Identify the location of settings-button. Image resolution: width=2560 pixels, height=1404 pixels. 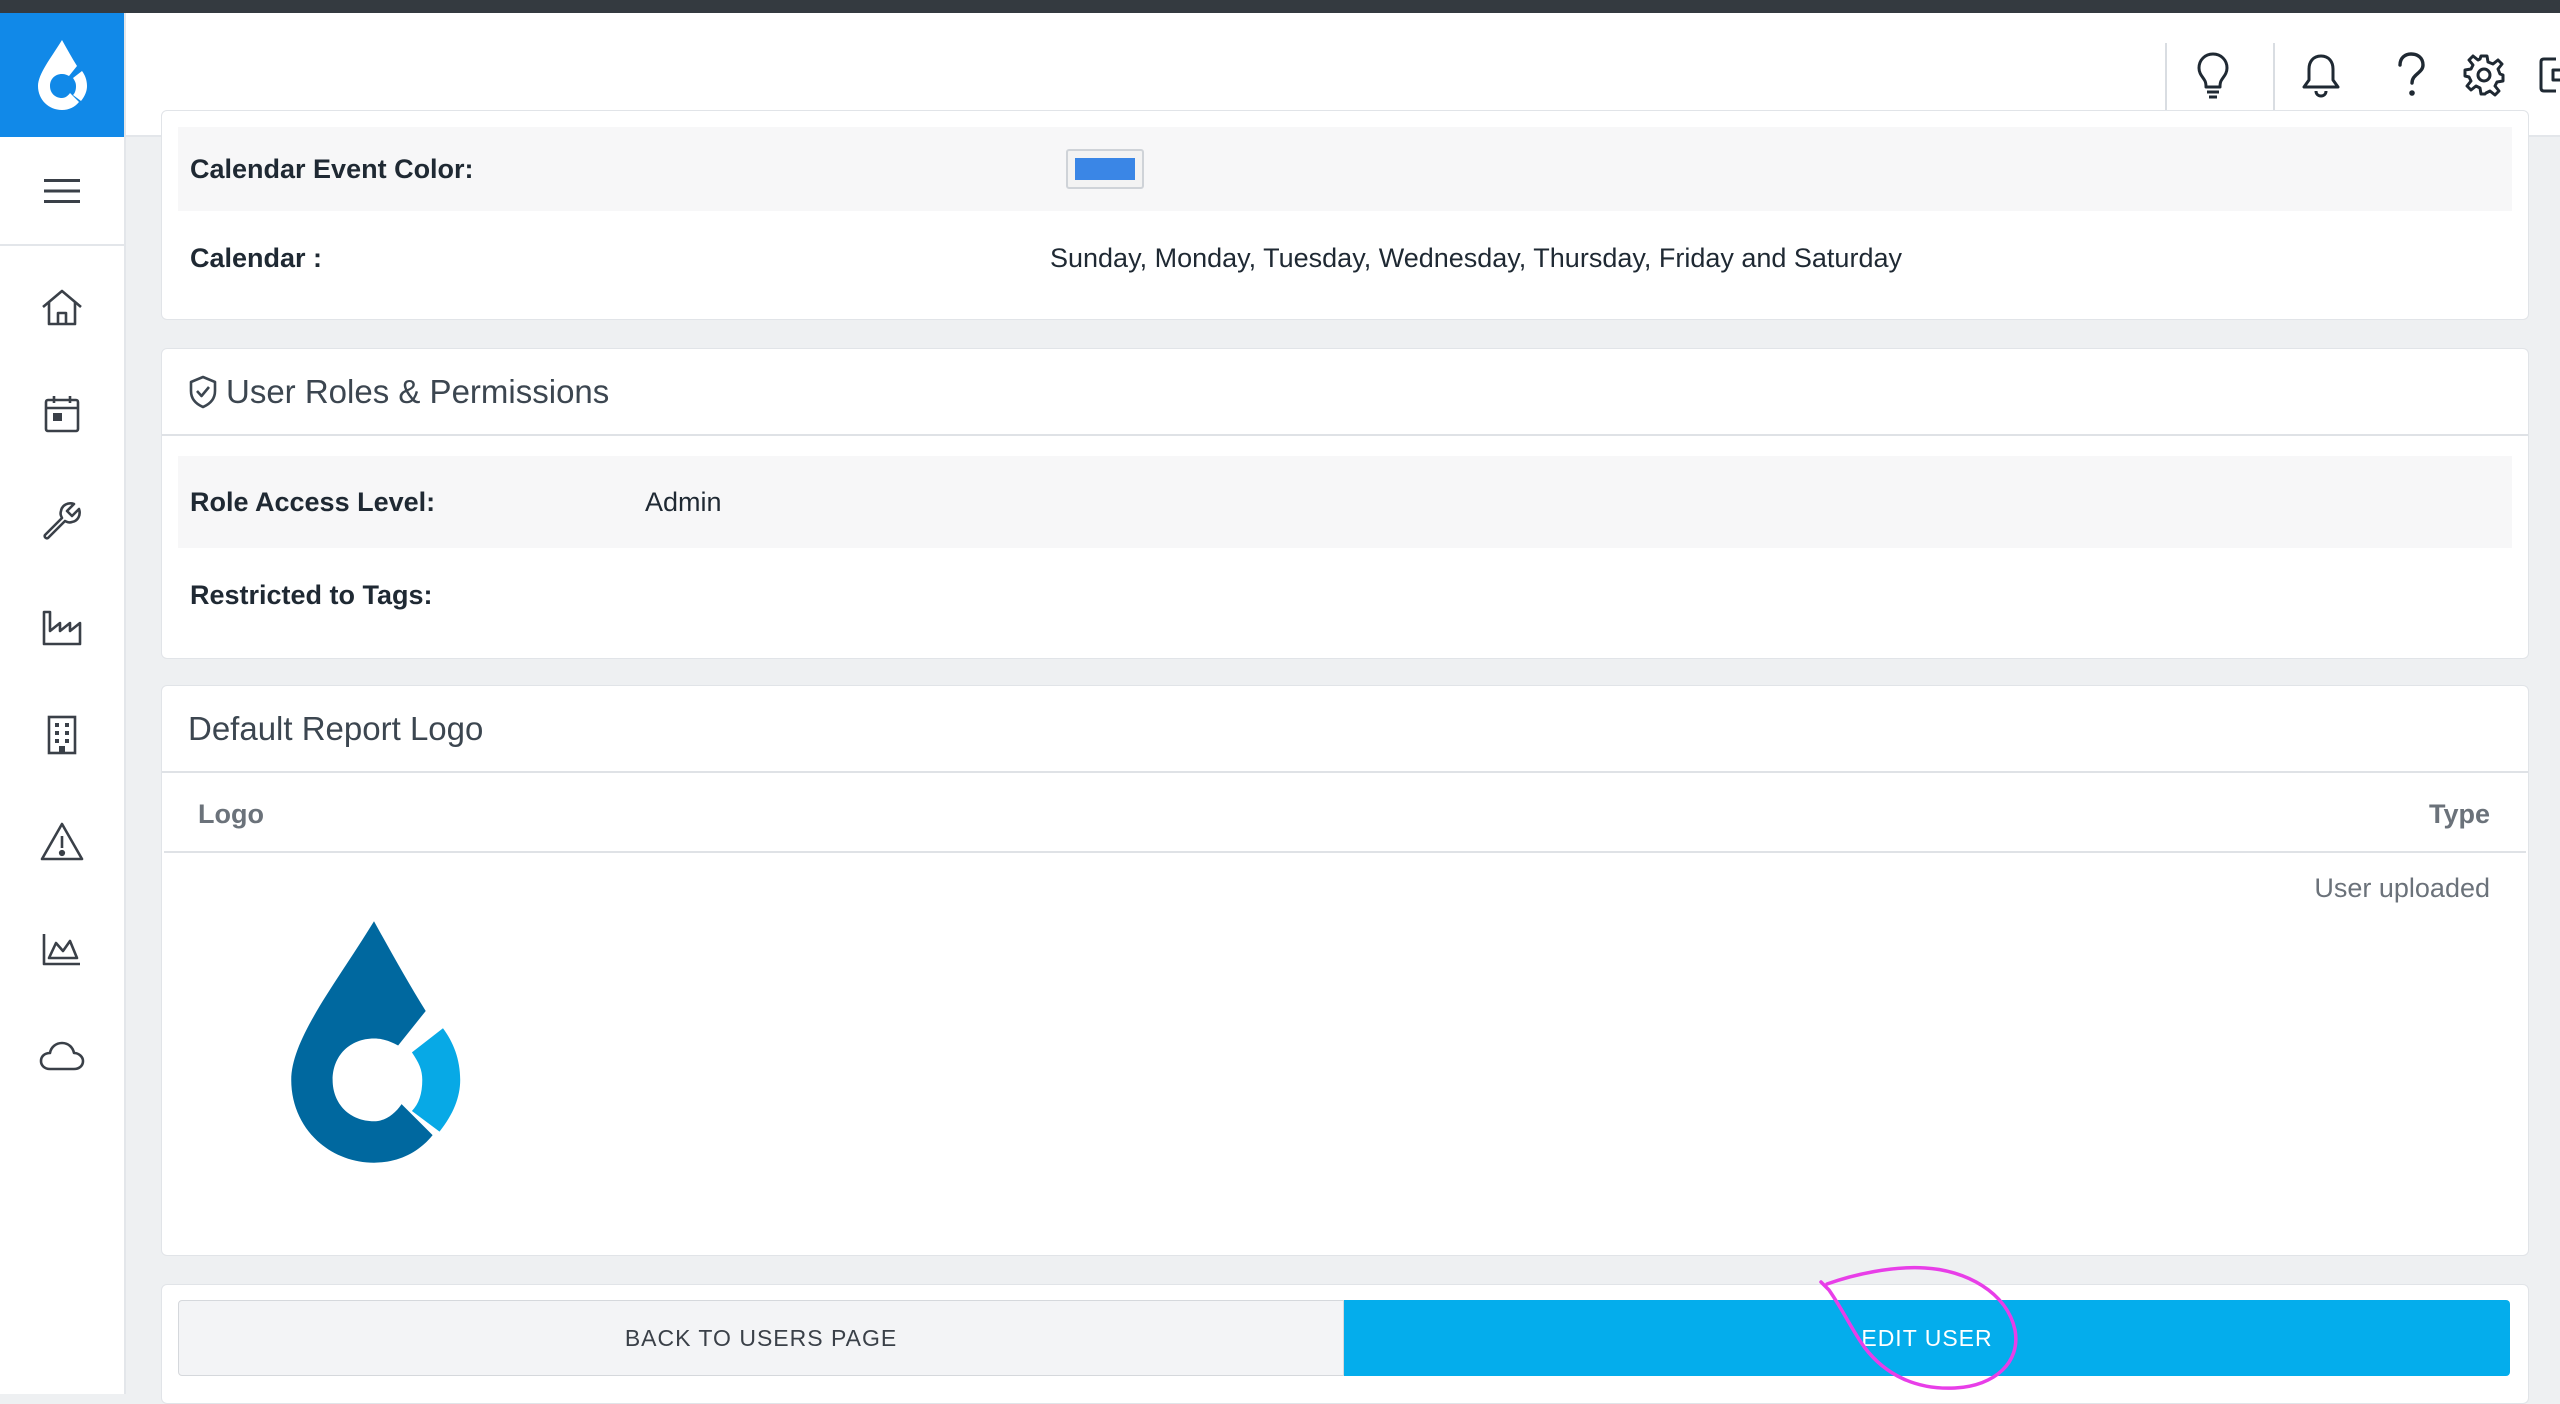
(2484, 75).